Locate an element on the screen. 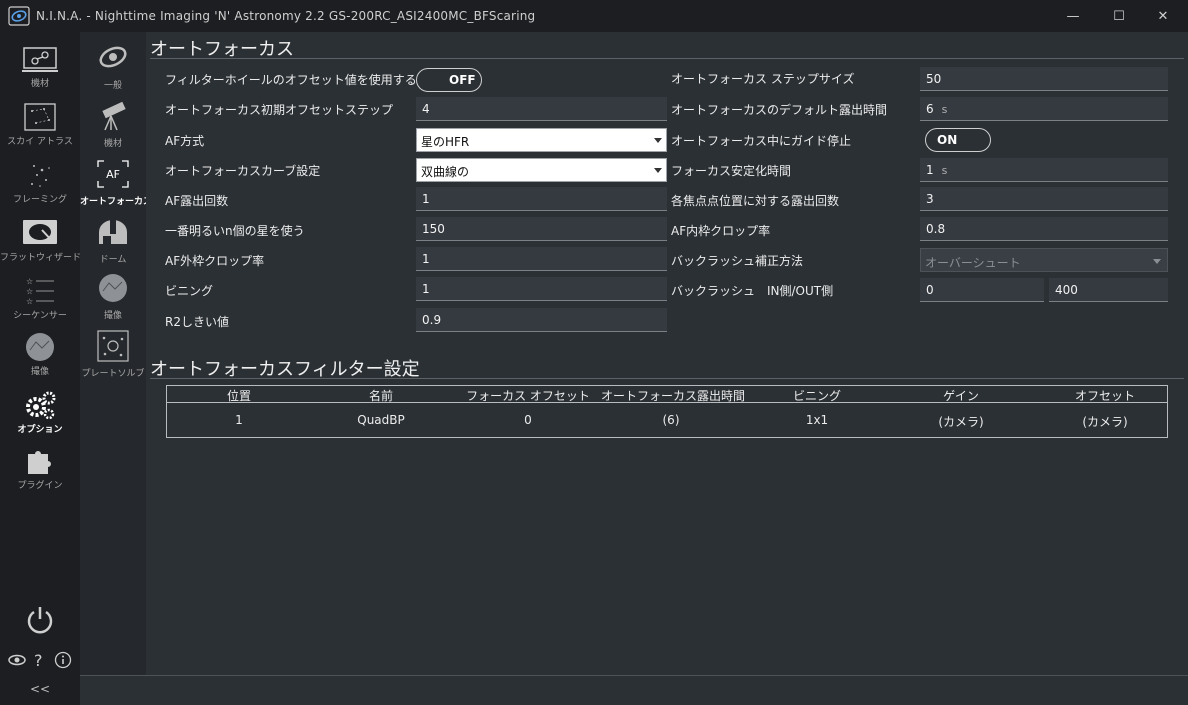 The height and width of the screenshot is (705, 1188). curve-fitting-label: オートフォーカスカーブ設定 is located at coordinates (243, 171).